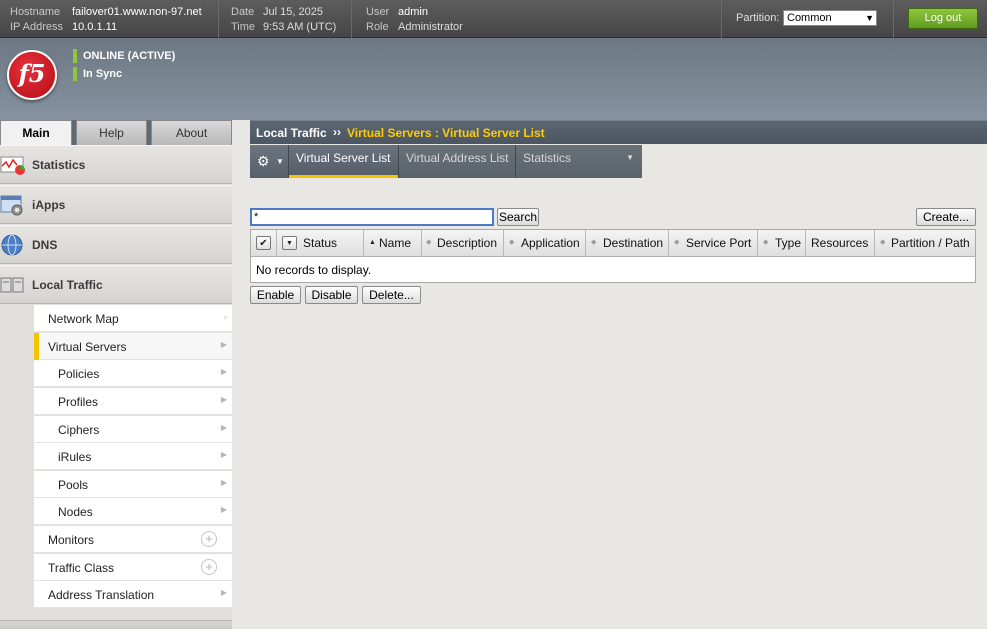 The image size is (987, 629). Describe the element at coordinates (372, 217) in the screenshot. I see `search-input: *` at that location.